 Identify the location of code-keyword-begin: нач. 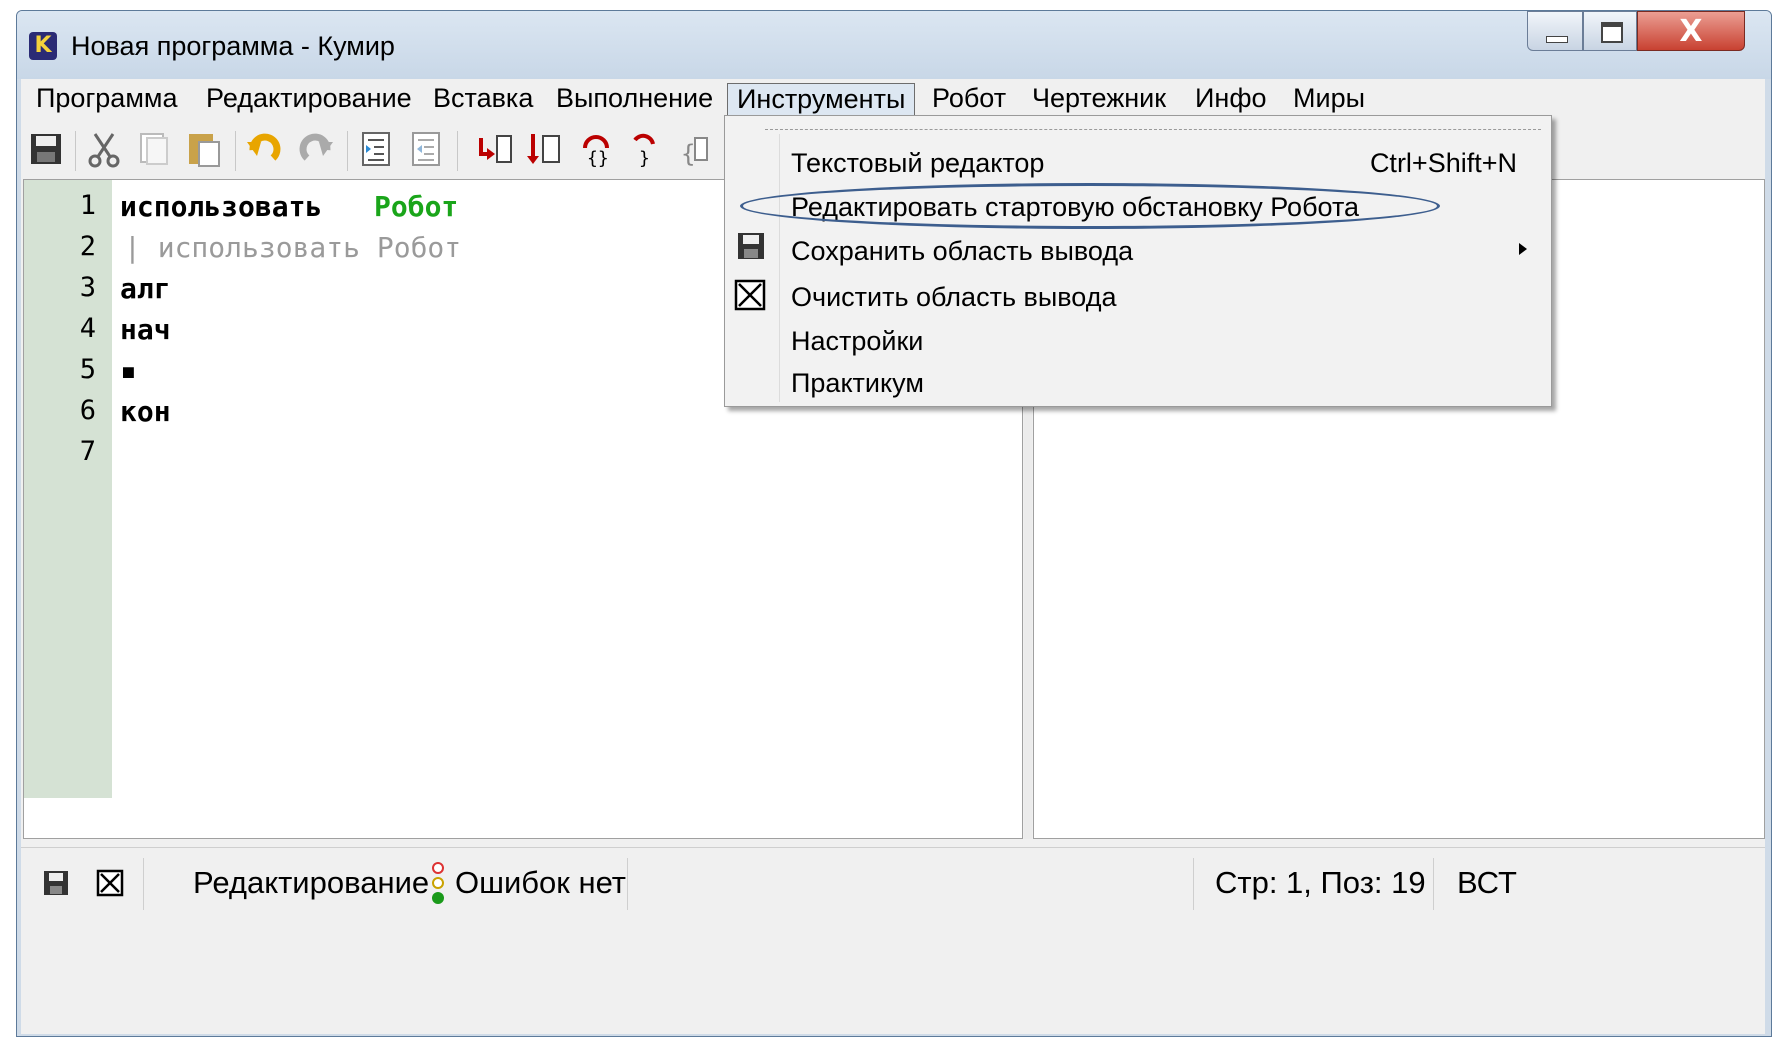
(145, 329).